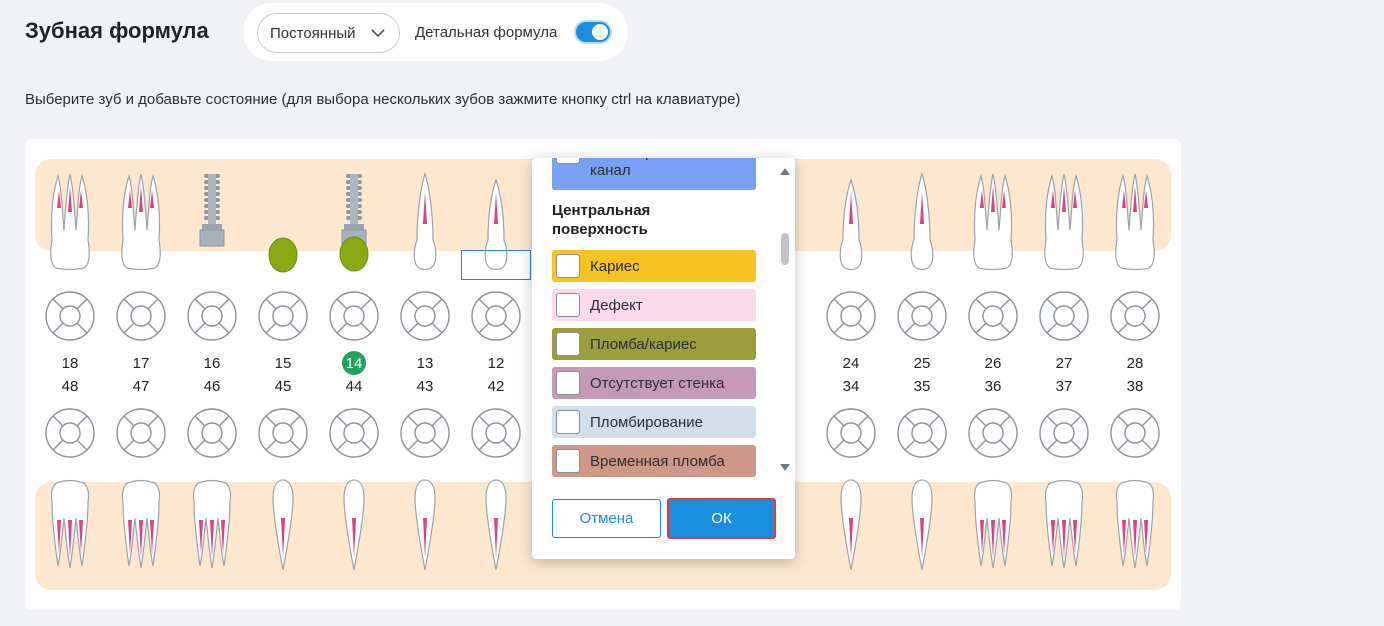 The width and height of the screenshot is (1384, 626). I want to click on tooth-number-upper: 24, so click(851, 363).